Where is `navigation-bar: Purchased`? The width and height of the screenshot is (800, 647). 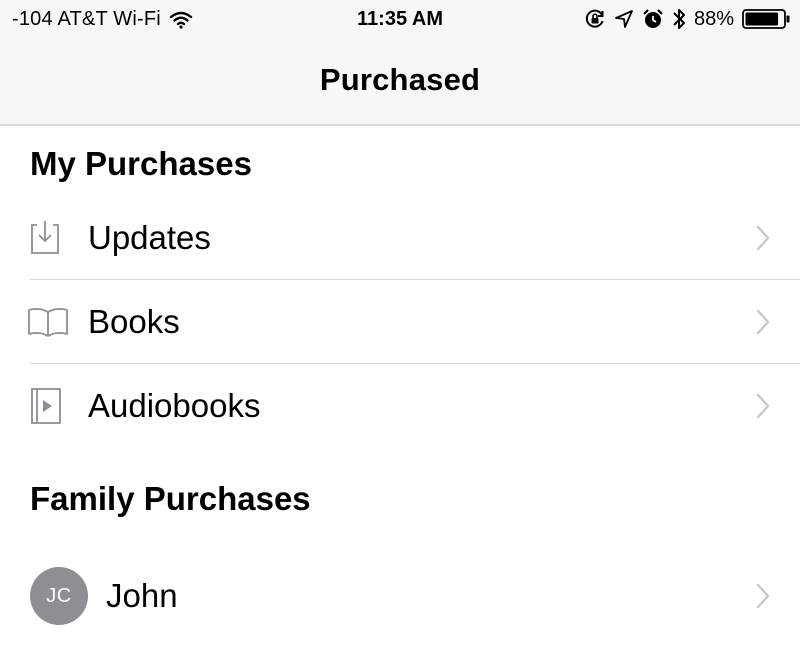
navigation-bar: Purchased is located at coordinates (400, 83).